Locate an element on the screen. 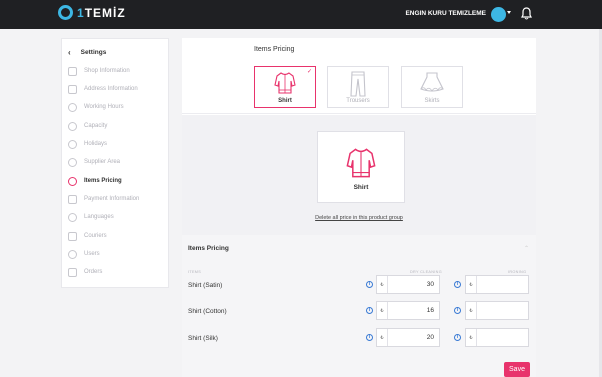 The width and height of the screenshot is (602, 377). sidebar-item-payment-information: Payment Information is located at coordinates (103, 199).